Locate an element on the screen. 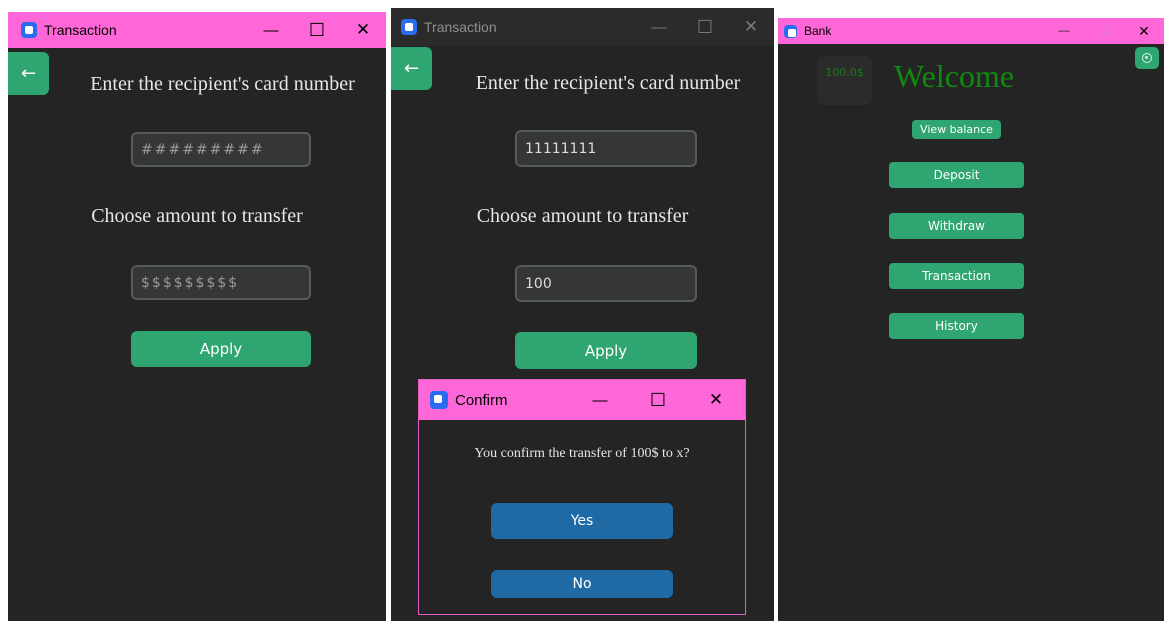  gear-icon is located at coordinates (1147, 58).